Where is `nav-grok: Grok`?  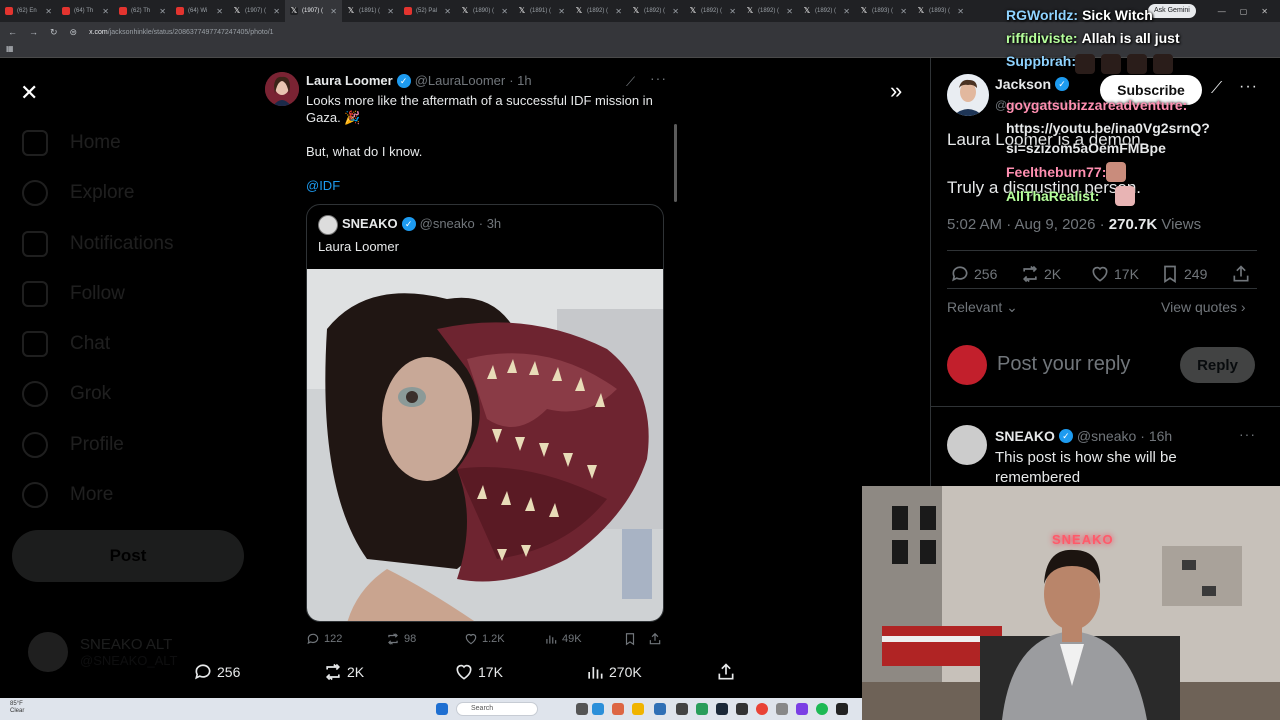 nav-grok: Grok is located at coordinates (66, 394).